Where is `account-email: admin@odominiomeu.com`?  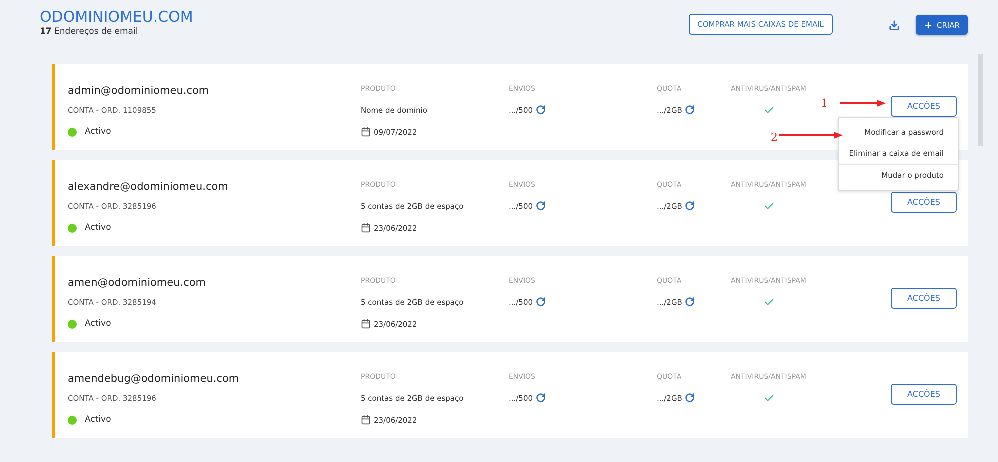
account-email: admin@odominiomeu.com is located at coordinates (139, 91).